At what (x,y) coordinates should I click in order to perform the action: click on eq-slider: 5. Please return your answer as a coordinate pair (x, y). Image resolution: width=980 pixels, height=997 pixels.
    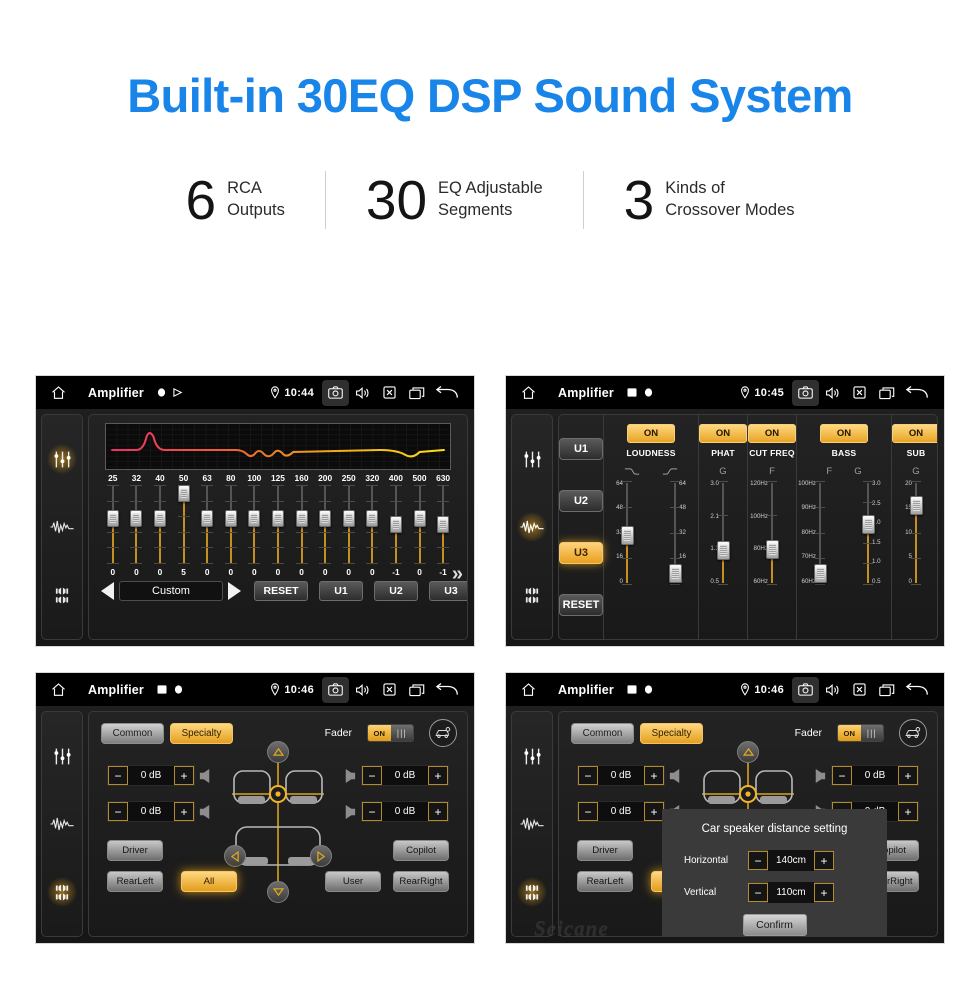
    Looking at the image, I should click on (184, 531).